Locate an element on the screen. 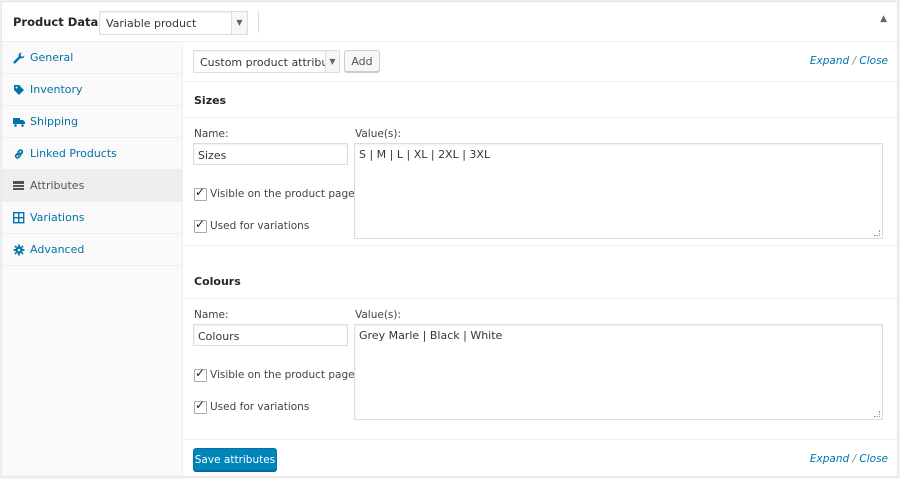 The width and height of the screenshot is (900, 479). wrench-icon is located at coordinates (19, 58).